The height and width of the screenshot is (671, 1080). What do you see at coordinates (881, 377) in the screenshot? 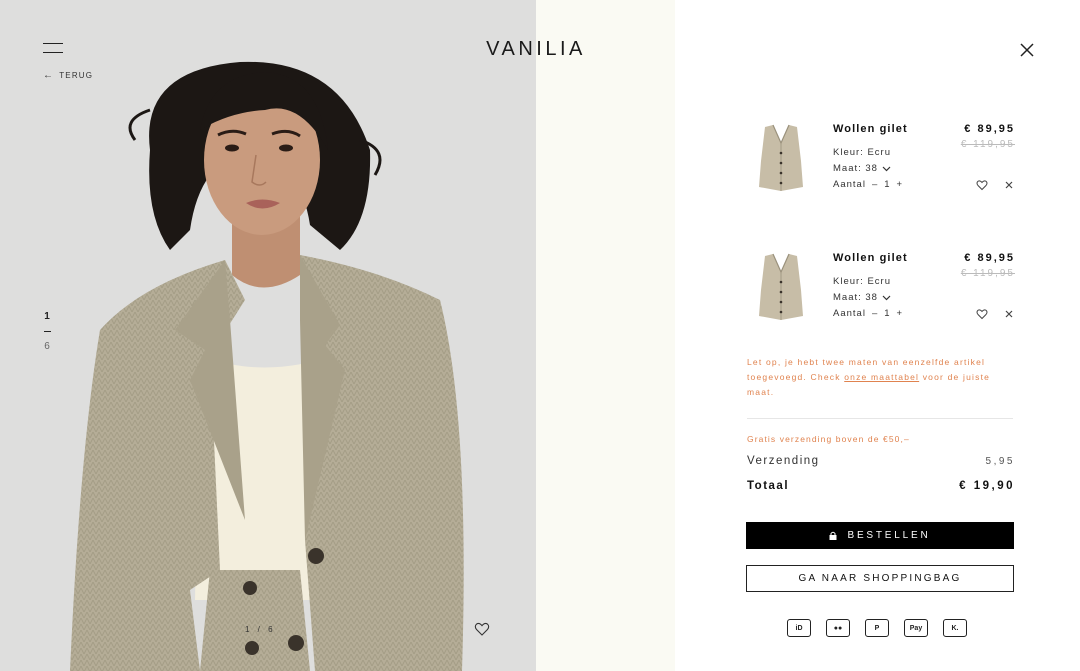
I see `size-chart-link: onze maattabel` at bounding box center [881, 377].